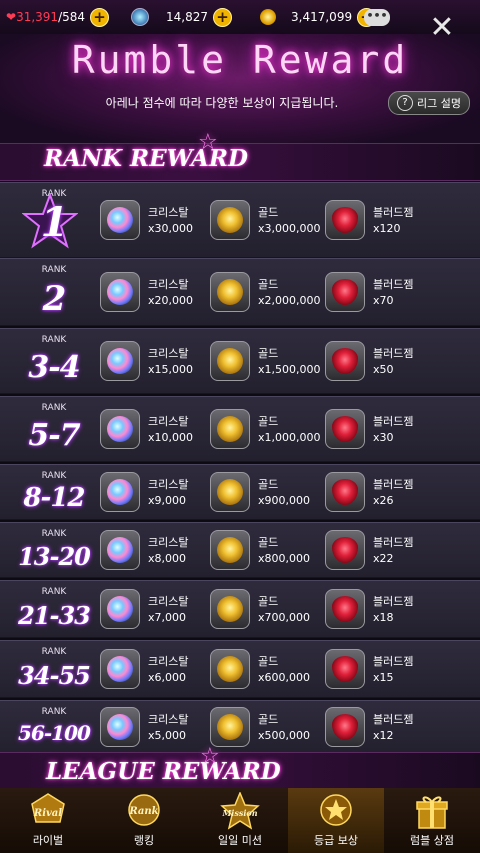 This screenshot has width=480, height=853. I want to click on nav-rival: Rival 라이벌, so click(48, 820).